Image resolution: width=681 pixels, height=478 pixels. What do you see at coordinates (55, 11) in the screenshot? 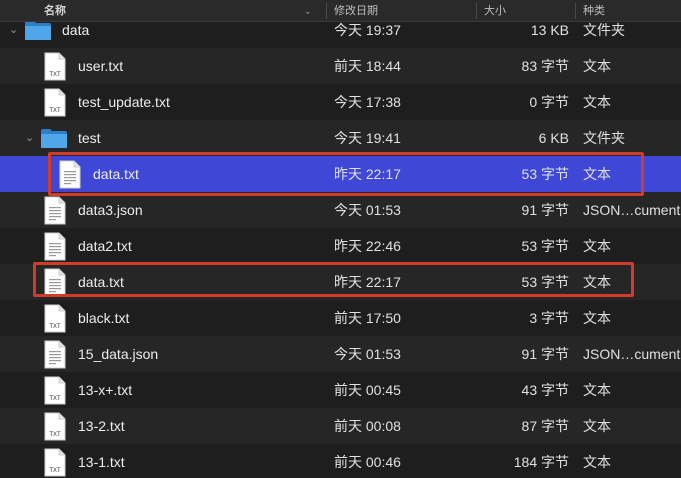
I see `column-header-name: 名称` at bounding box center [55, 11].